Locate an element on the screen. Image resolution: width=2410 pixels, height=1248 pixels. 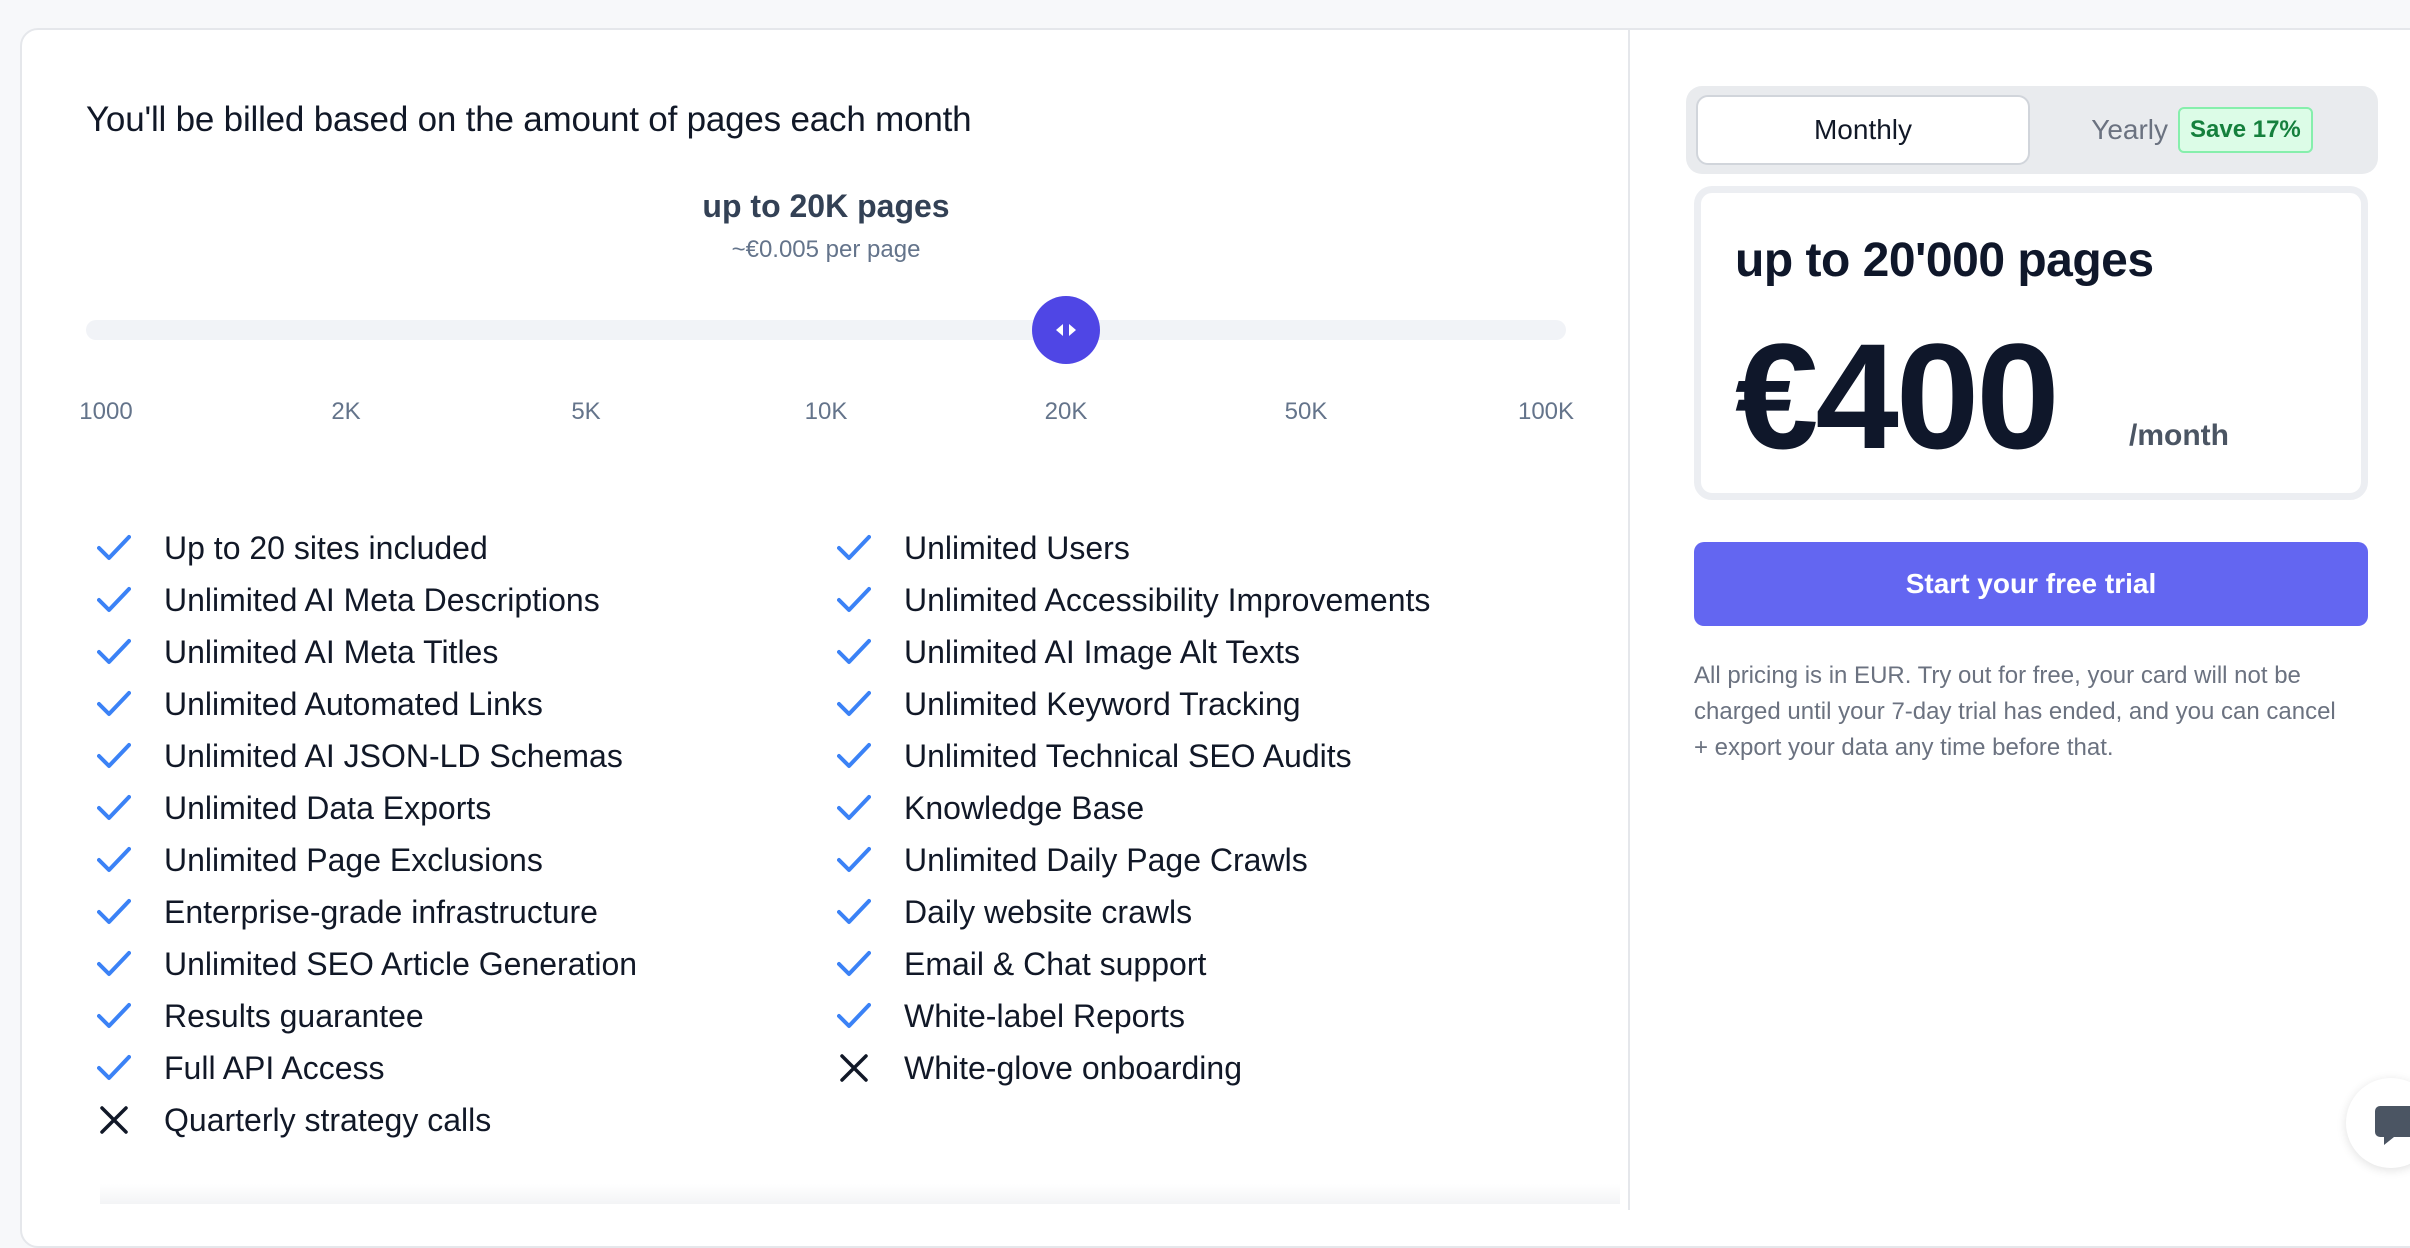
feature-item: Unlimited AI Meta Titles is located at coordinates (363, 652).